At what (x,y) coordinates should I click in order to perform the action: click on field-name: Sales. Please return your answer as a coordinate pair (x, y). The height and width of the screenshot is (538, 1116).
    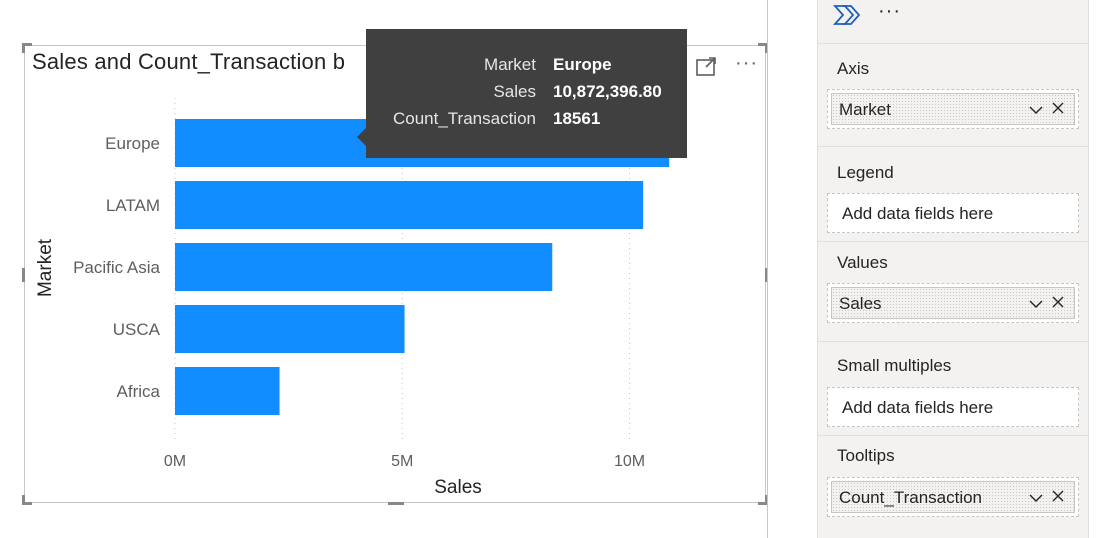
    Looking at the image, I should click on (860, 303).